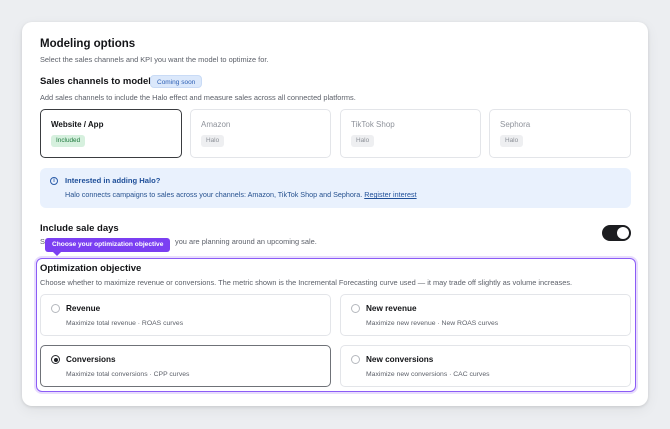 The width and height of the screenshot is (670, 429). What do you see at coordinates (111, 133) in the screenshot?
I see `channel-card-website-app: Website / App Included` at bounding box center [111, 133].